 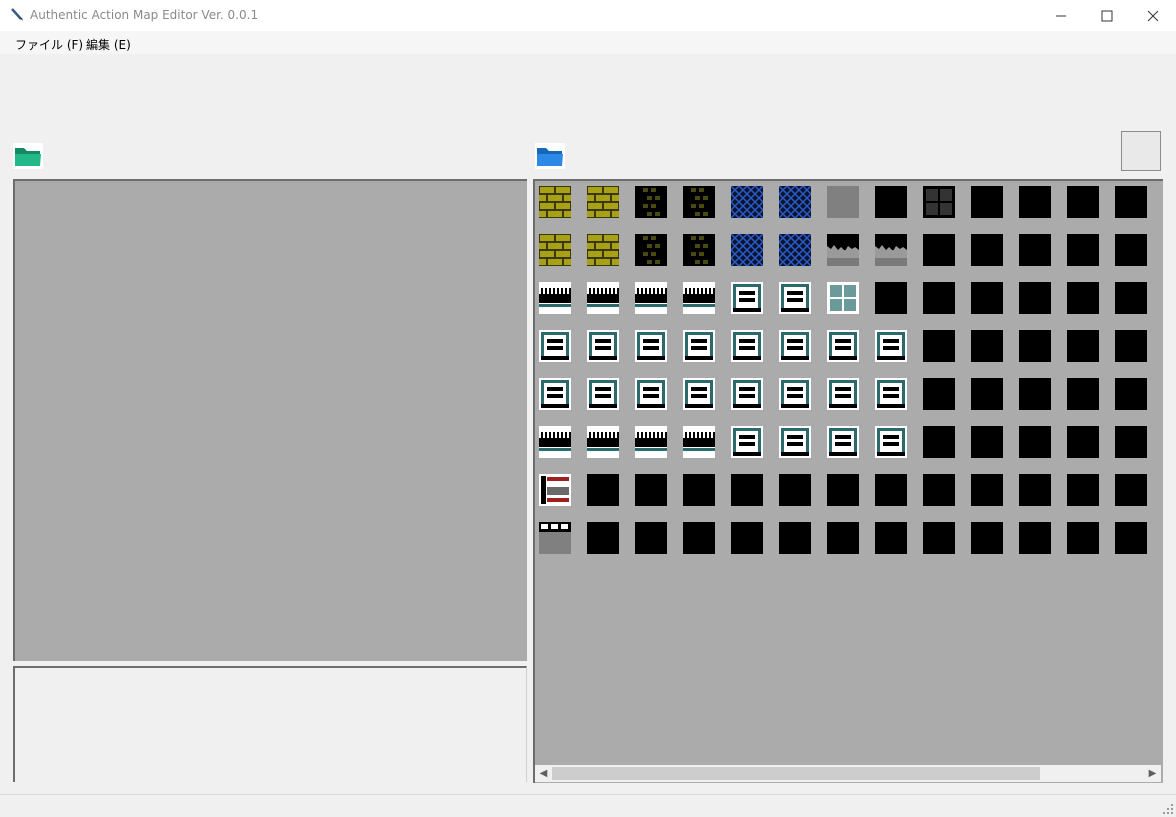 I want to click on maximize-button, so click(x=1107, y=15).